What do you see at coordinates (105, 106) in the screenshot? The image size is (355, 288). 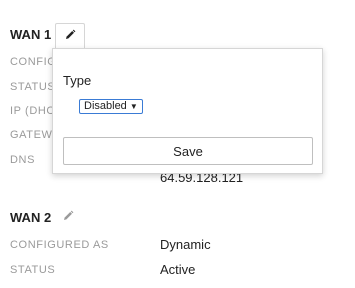 I see `type-select-value: Disabled` at bounding box center [105, 106].